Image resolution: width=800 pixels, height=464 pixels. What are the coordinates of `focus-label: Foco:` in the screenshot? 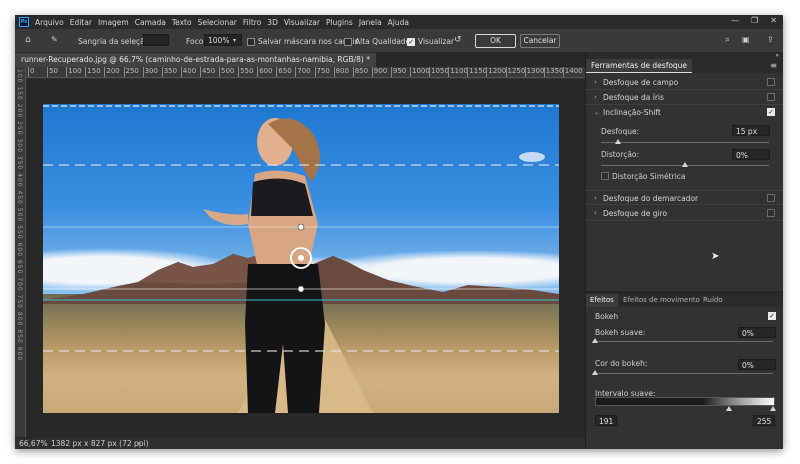 It's located at (196, 41).